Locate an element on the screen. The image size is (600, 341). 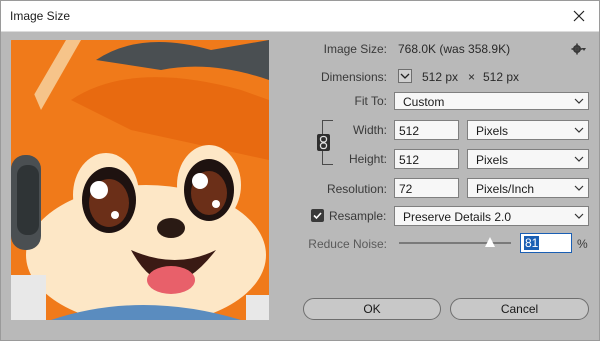
resample-label: Resample: is located at coordinates (357, 216).